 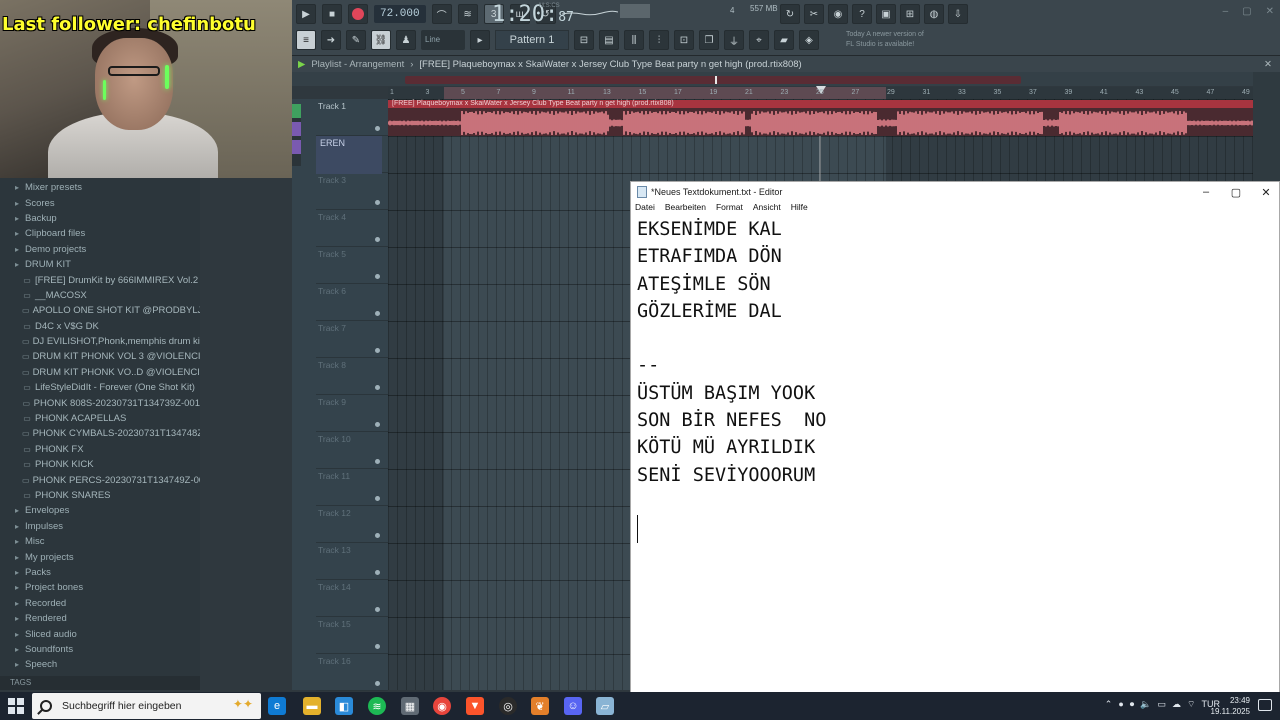 What do you see at coordinates (100, 326) in the screenshot?
I see `browser-item: ▭ D4C x V$G DK` at bounding box center [100, 326].